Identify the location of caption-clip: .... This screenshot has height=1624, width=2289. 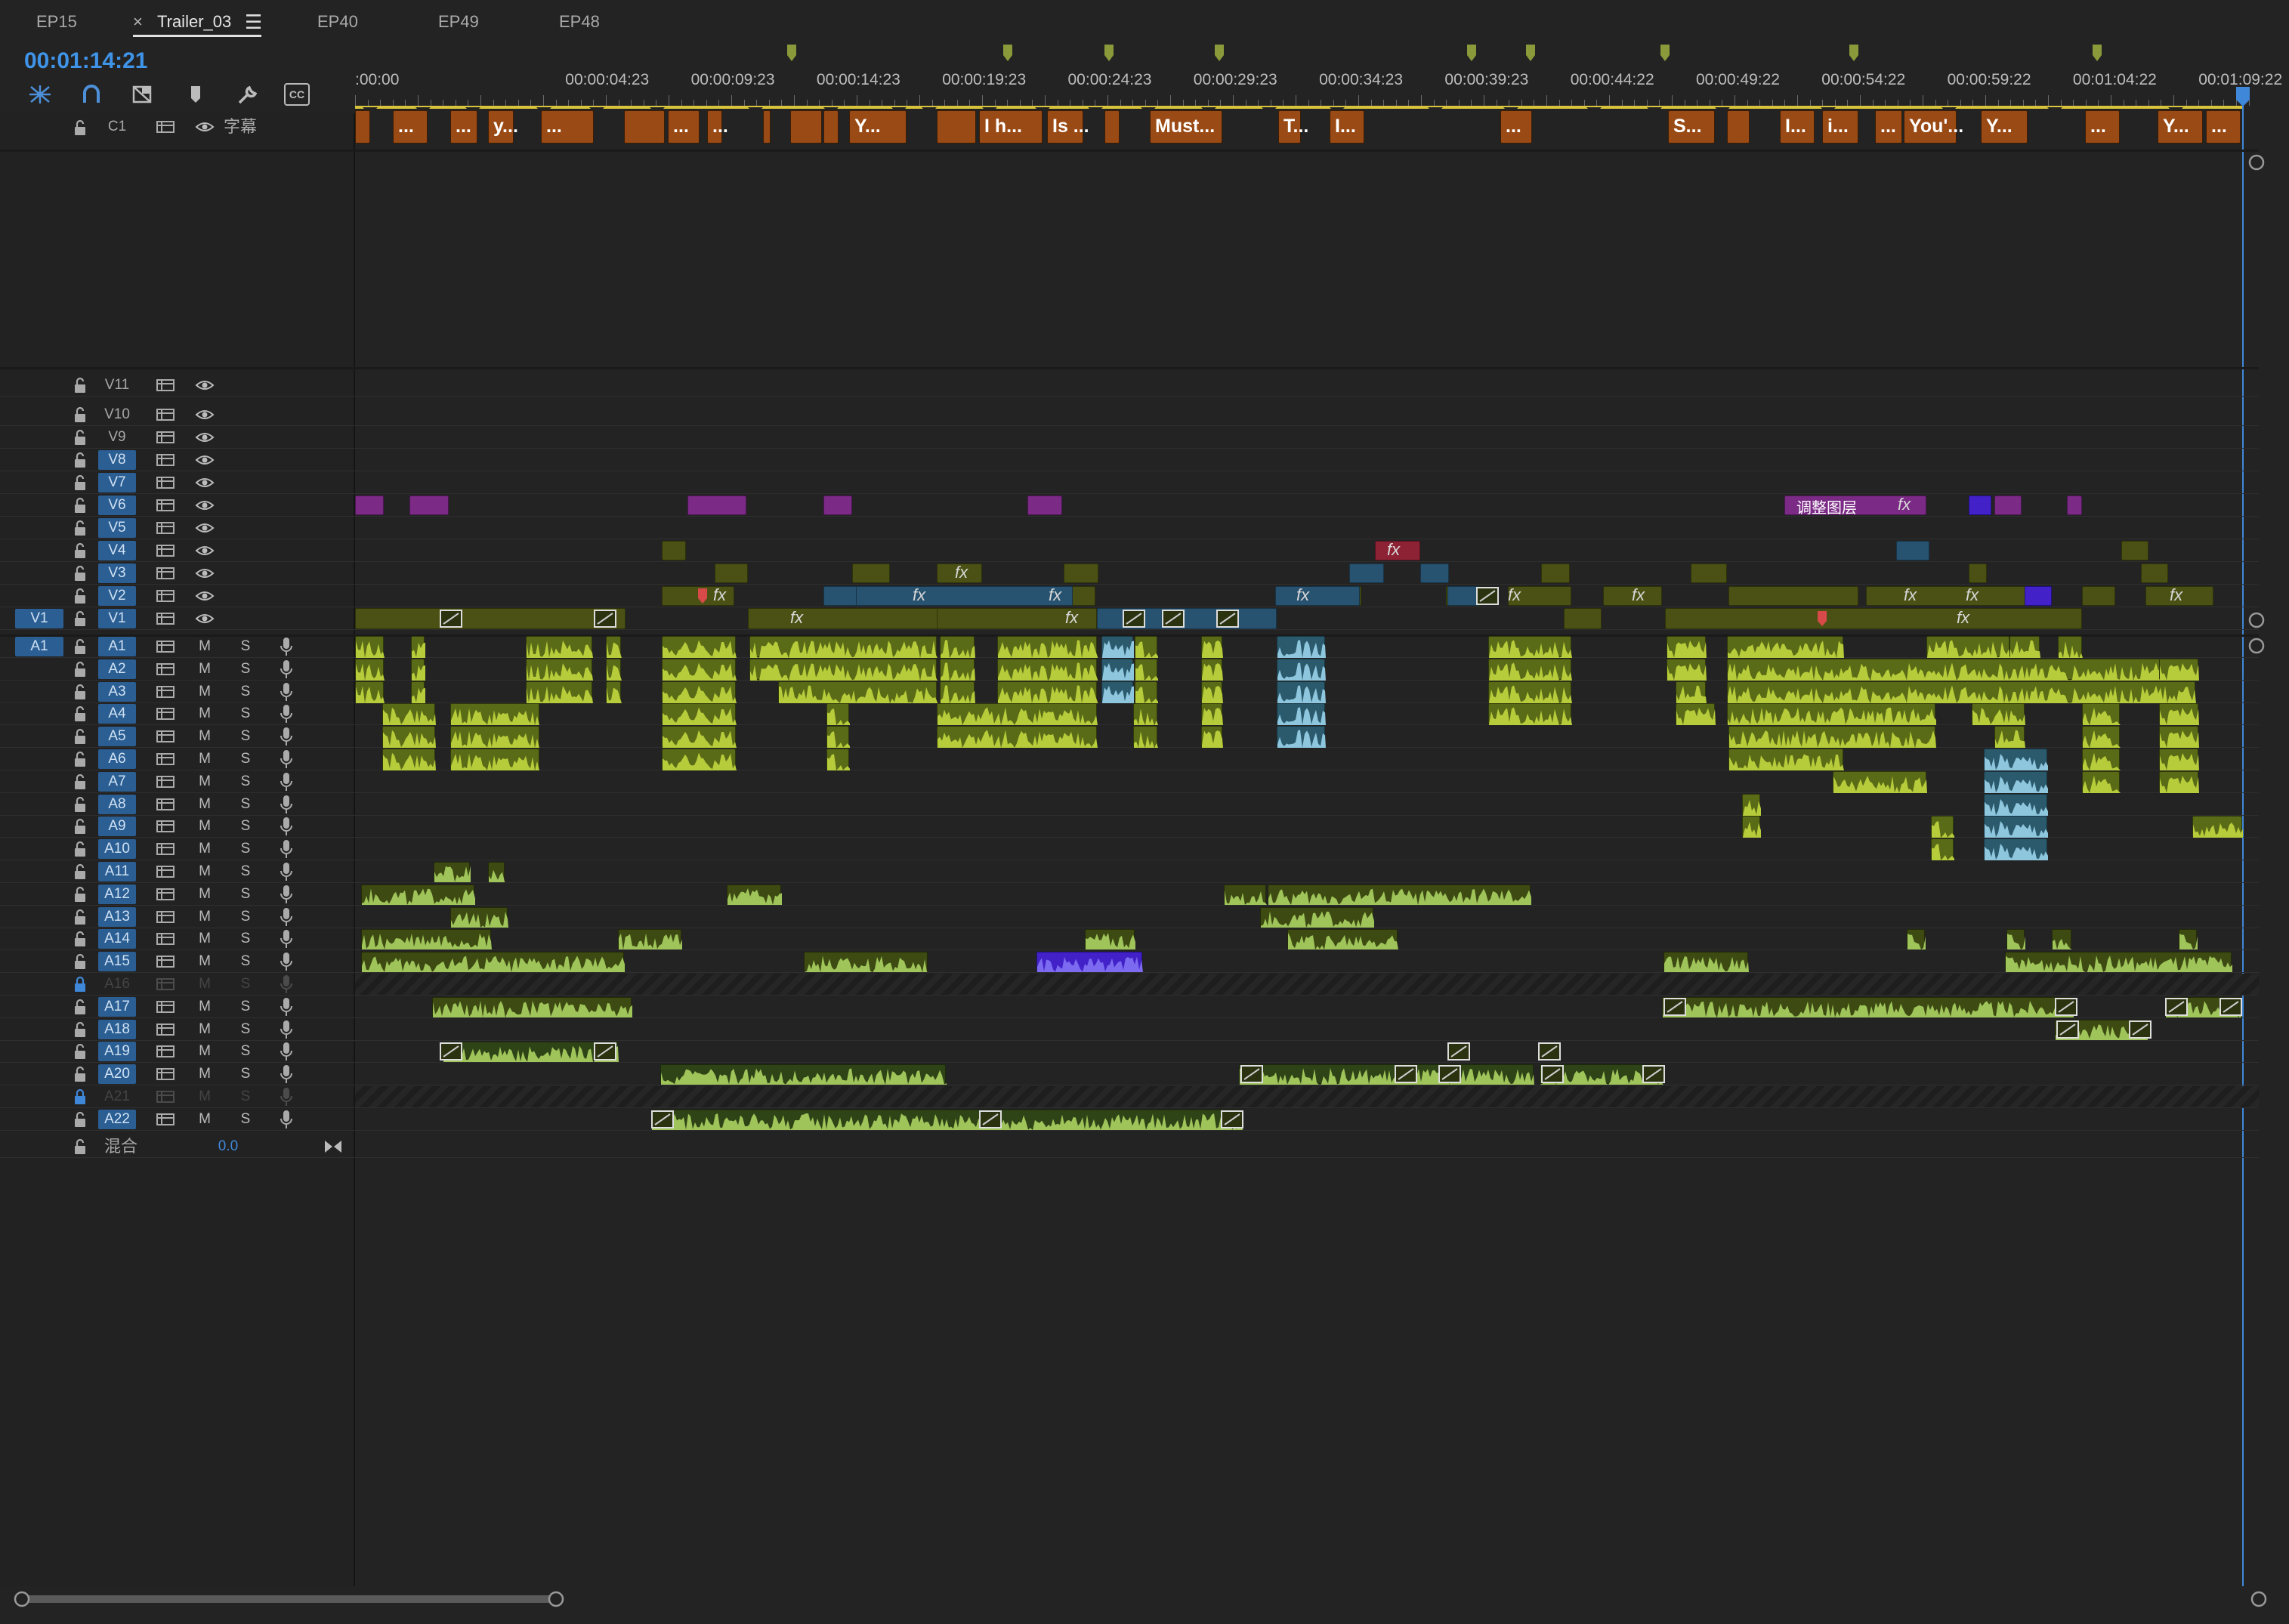
(2223, 127).